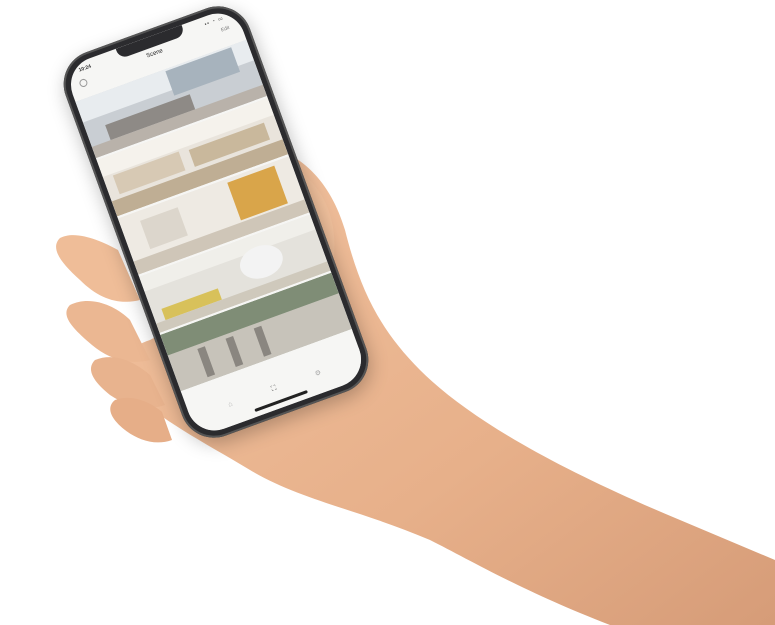 The width and height of the screenshot is (775, 625). I want to click on home-icon: ⌂, so click(230, 405).